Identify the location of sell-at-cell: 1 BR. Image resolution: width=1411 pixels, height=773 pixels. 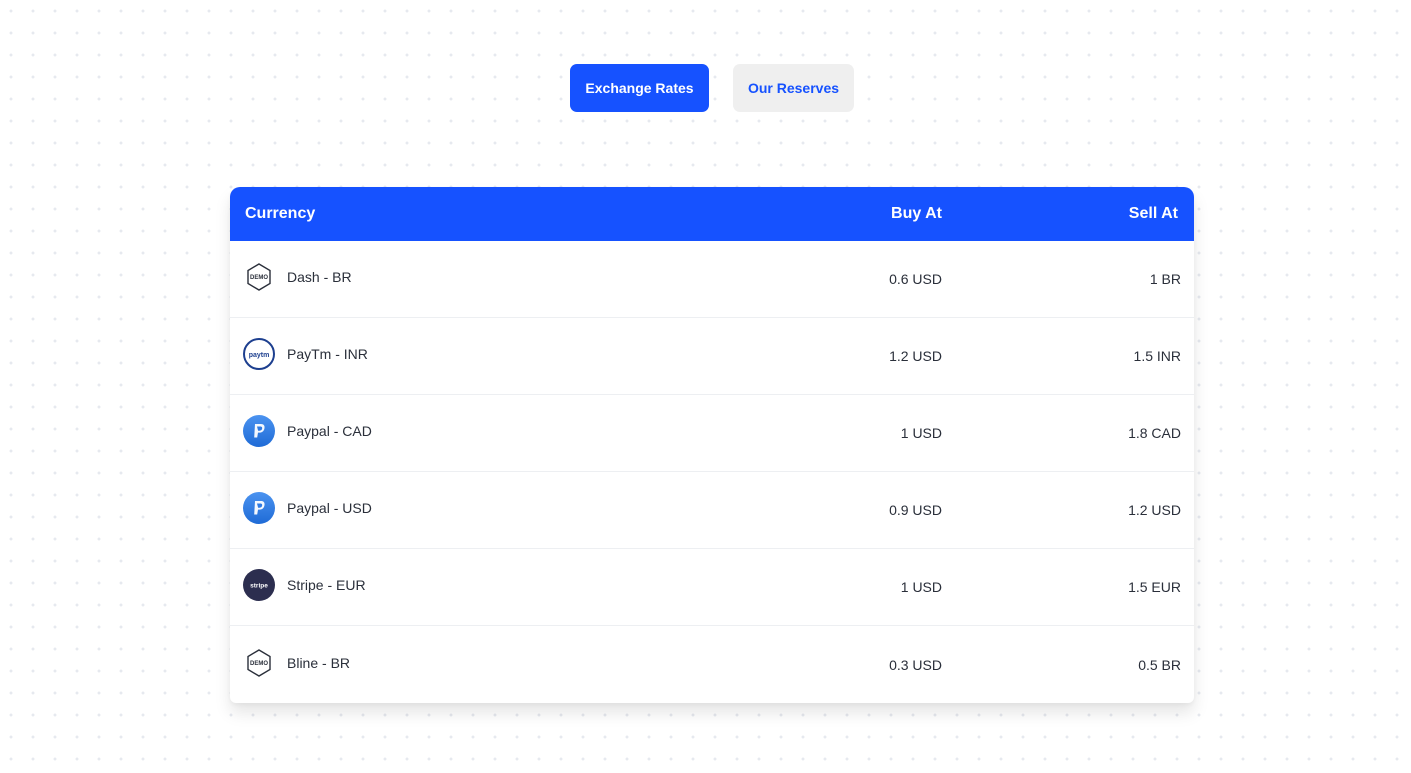
(1165, 279).